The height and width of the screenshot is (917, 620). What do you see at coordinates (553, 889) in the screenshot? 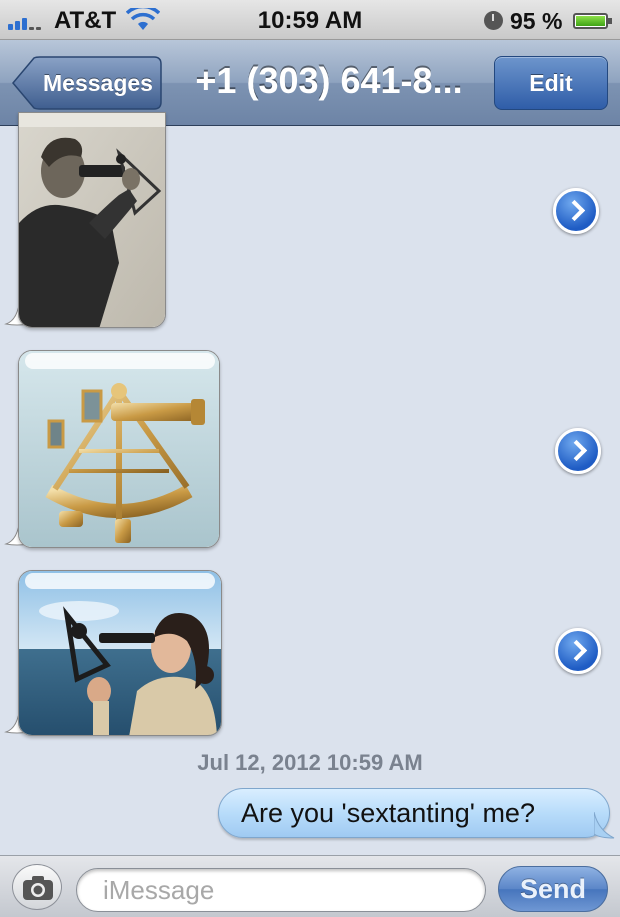
I see `send-button: Send` at bounding box center [553, 889].